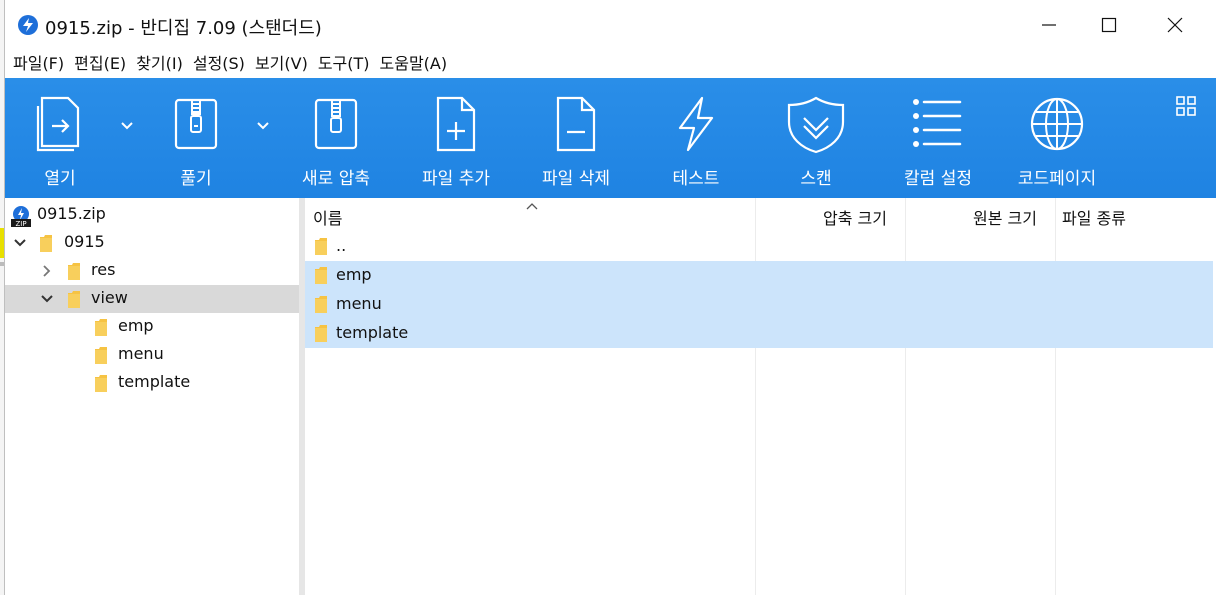 The height and width of the screenshot is (595, 1216). I want to click on column-header-name: 이름, so click(327, 217).